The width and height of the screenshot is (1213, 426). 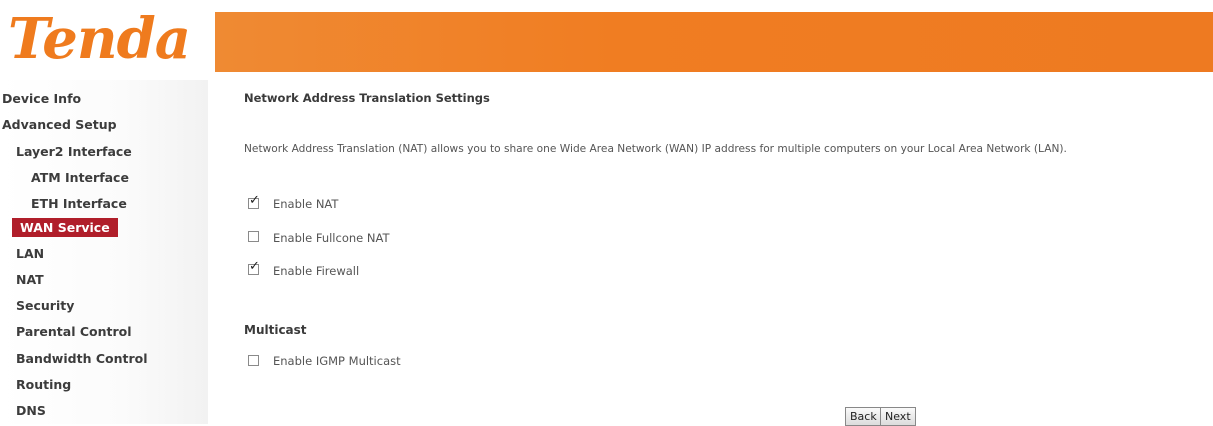 I want to click on enable-firewall-label: Enable Firewall, so click(x=316, y=271).